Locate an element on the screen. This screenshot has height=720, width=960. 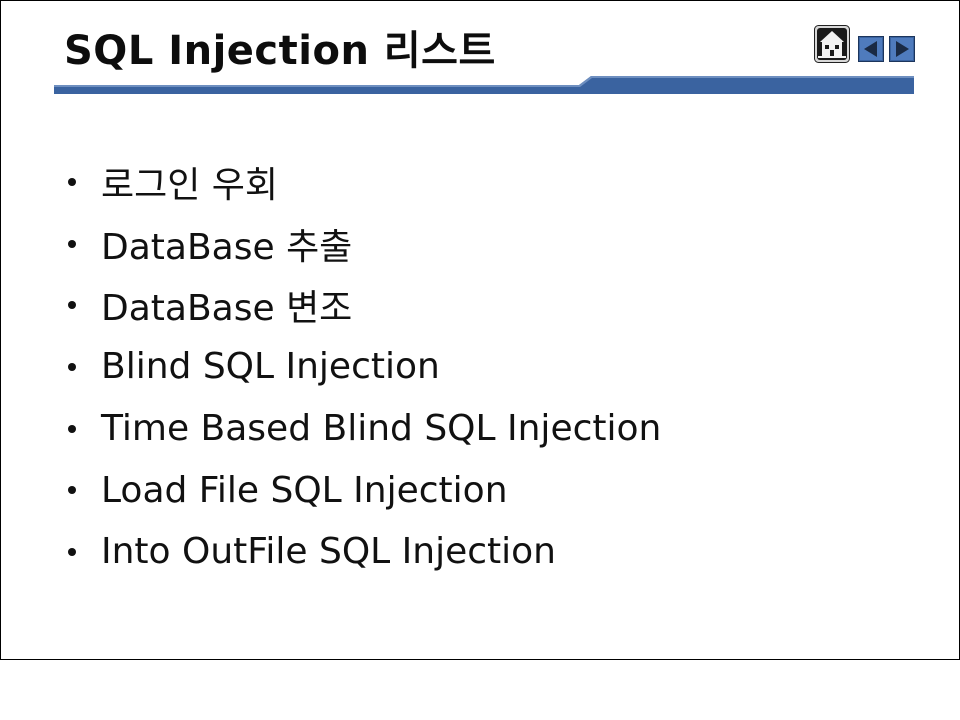
triangle-left-icon is located at coordinates (871, 49).